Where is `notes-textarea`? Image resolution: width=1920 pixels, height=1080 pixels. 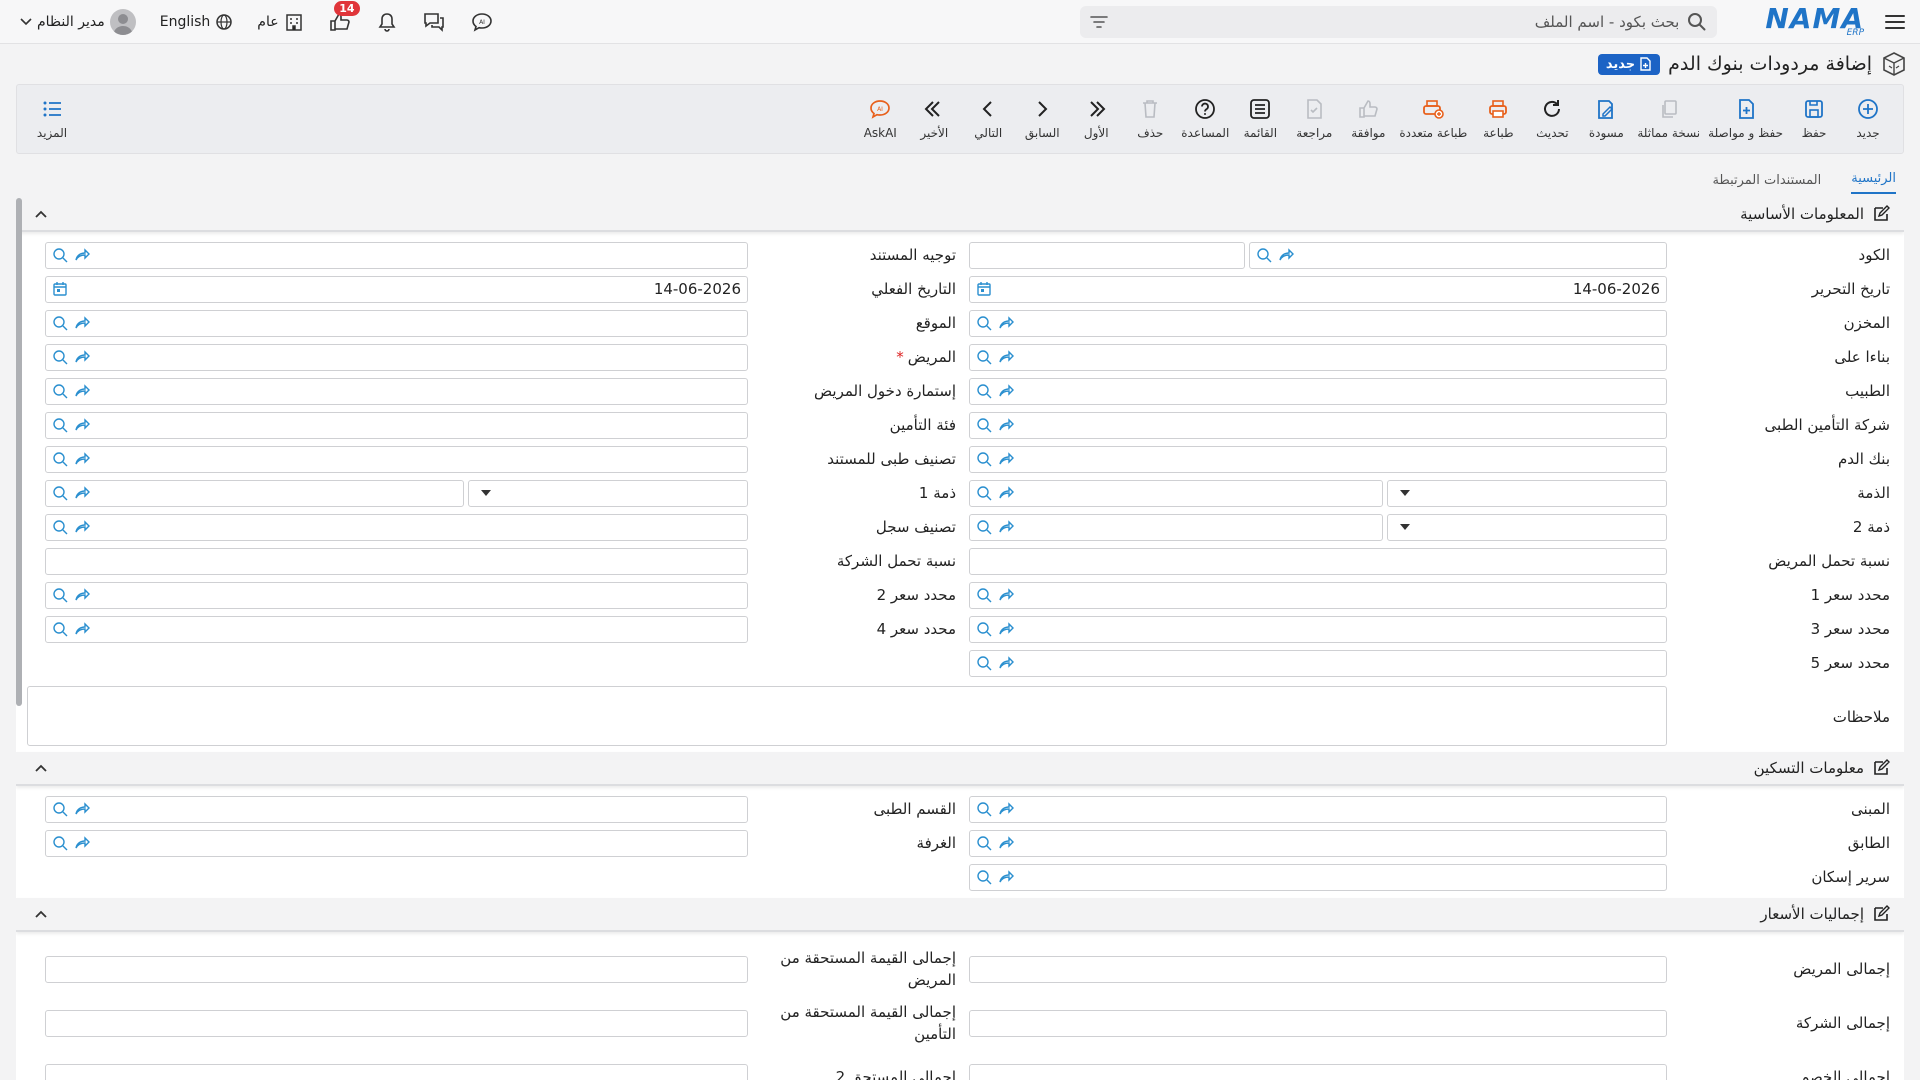
notes-textarea is located at coordinates (847, 716).